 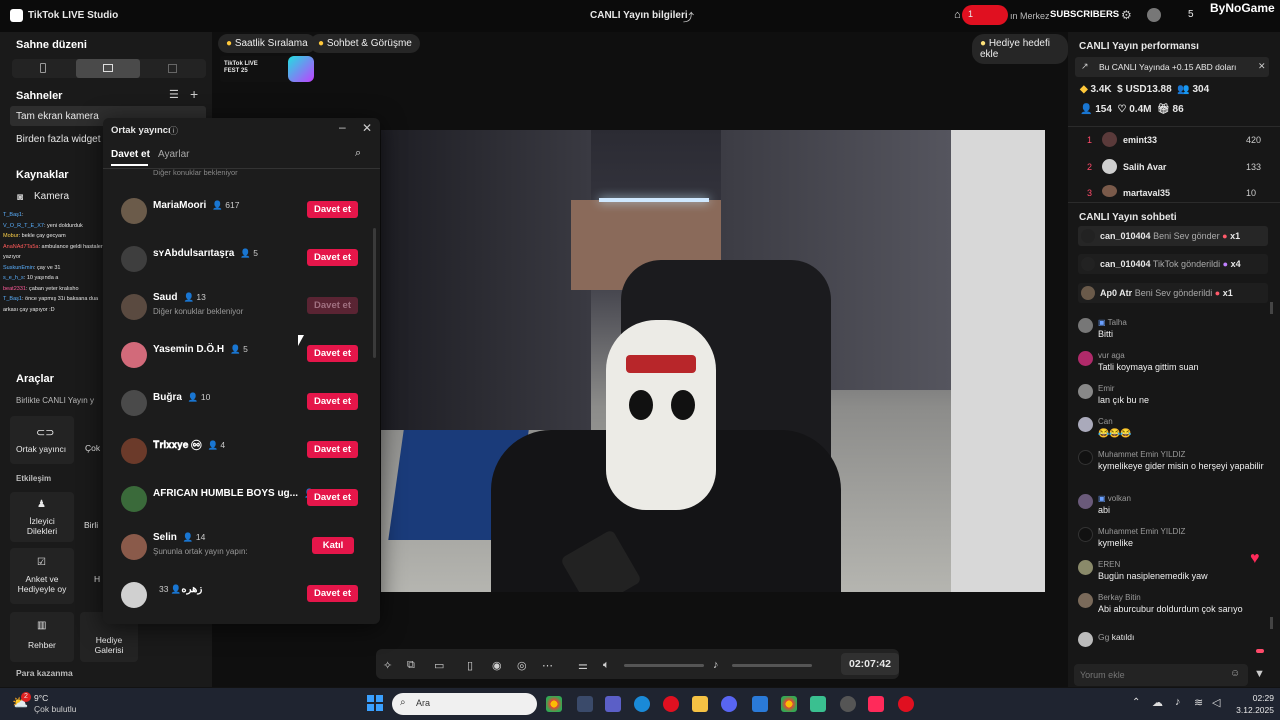 I want to click on multi-guest-tool: Çok, so click(x=92, y=448).